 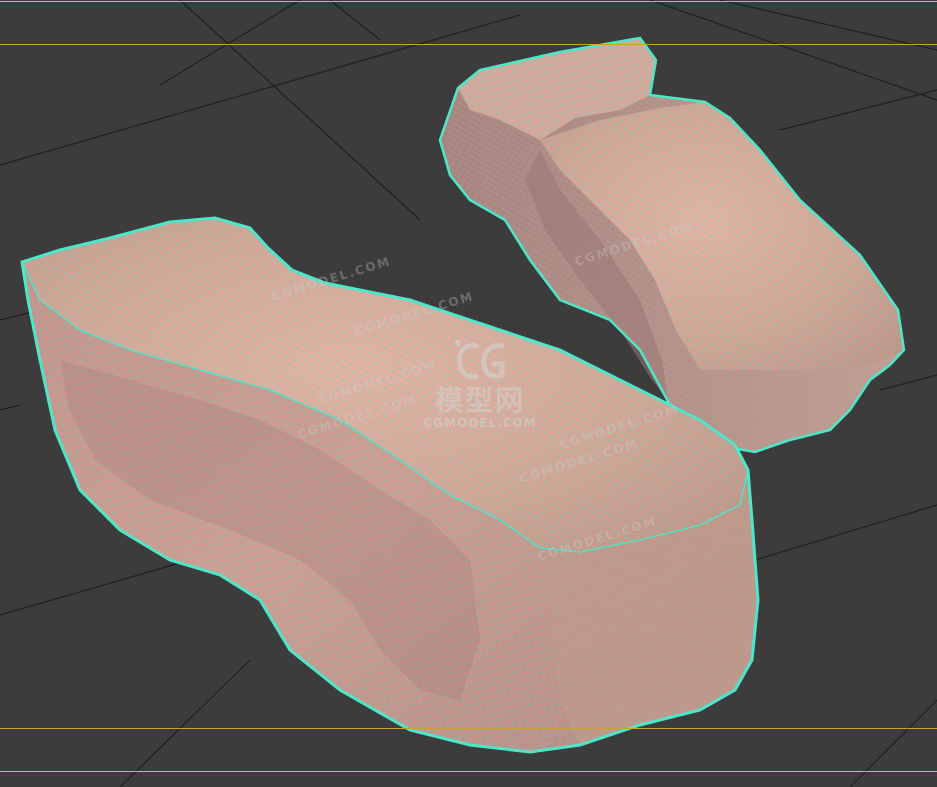 What do you see at coordinates (468, 728) in the screenshot?
I see `safe-frame-bottom-line` at bounding box center [468, 728].